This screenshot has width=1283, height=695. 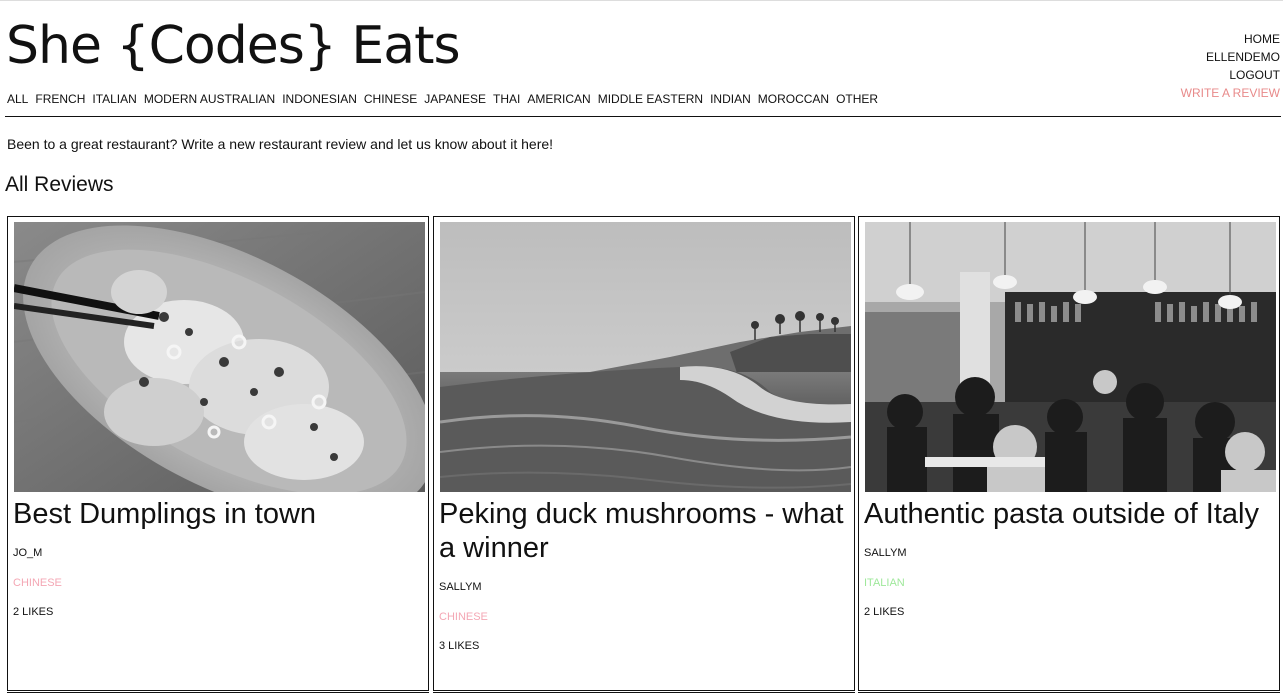 What do you see at coordinates (857, 99) in the screenshot?
I see `nav-link-other: OTHER` at bounding box center [857, 99].